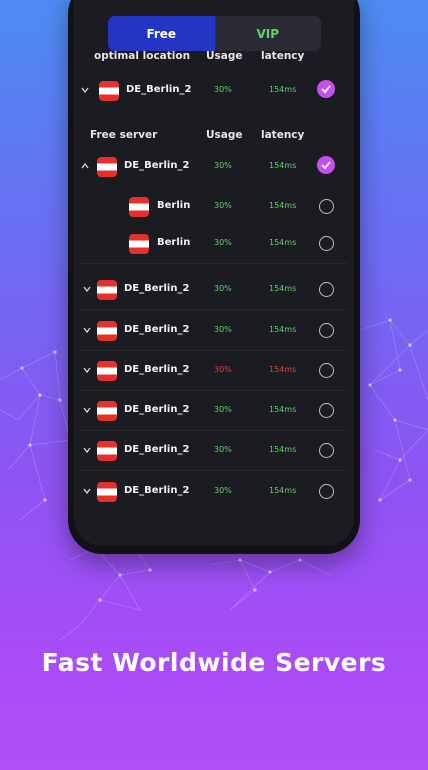 The height and width of the screenshot is (770, 428). I want to click on optimal-server-row: DE_Berlin_2 30% 154ms, so click(214, 91).